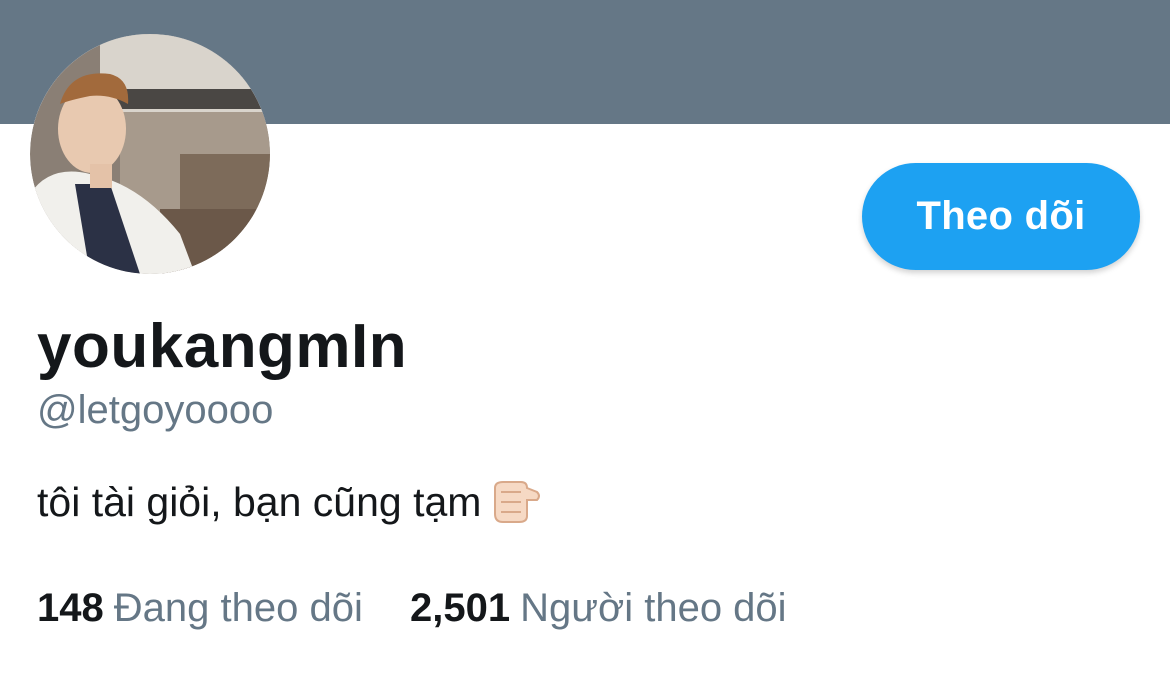  I want to click on followers-label: Người theo dõi, so click(653, 608).